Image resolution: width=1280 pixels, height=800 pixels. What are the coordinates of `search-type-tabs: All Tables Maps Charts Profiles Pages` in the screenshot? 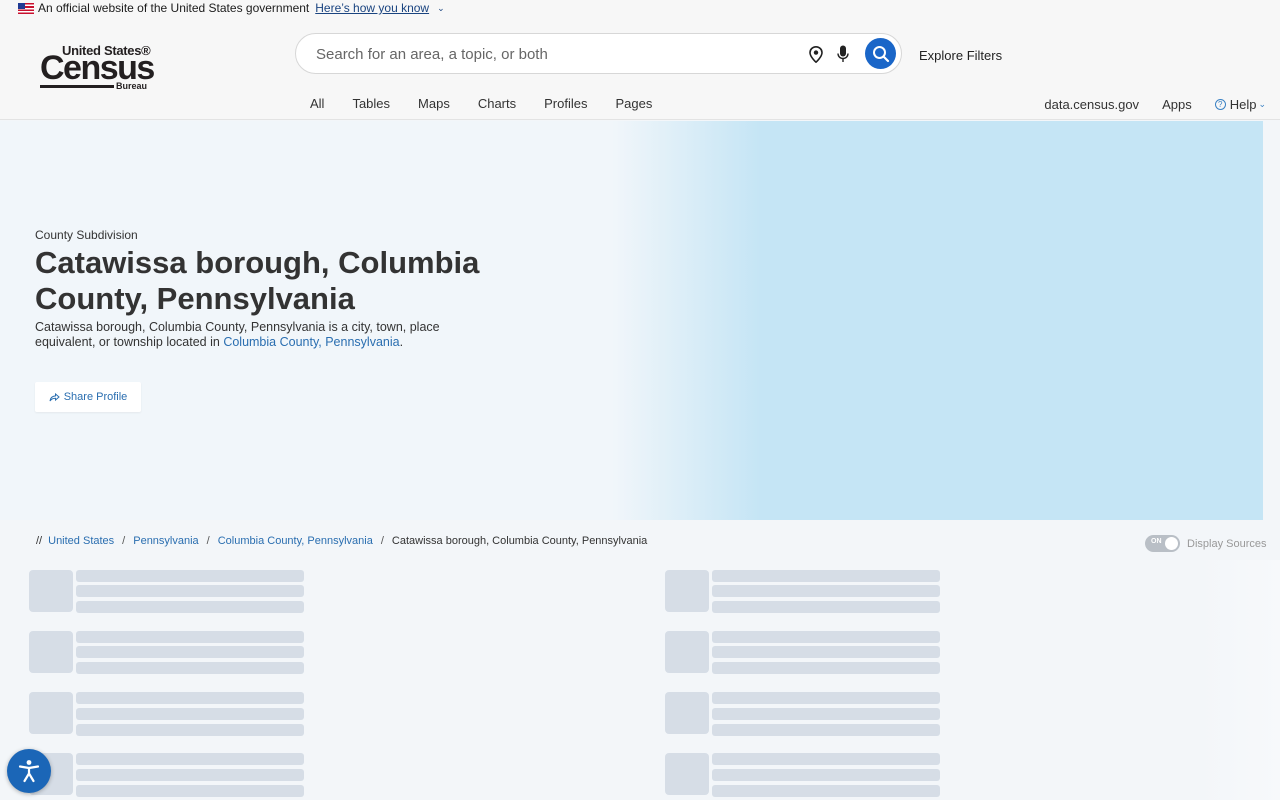 It's located at (495, 103).